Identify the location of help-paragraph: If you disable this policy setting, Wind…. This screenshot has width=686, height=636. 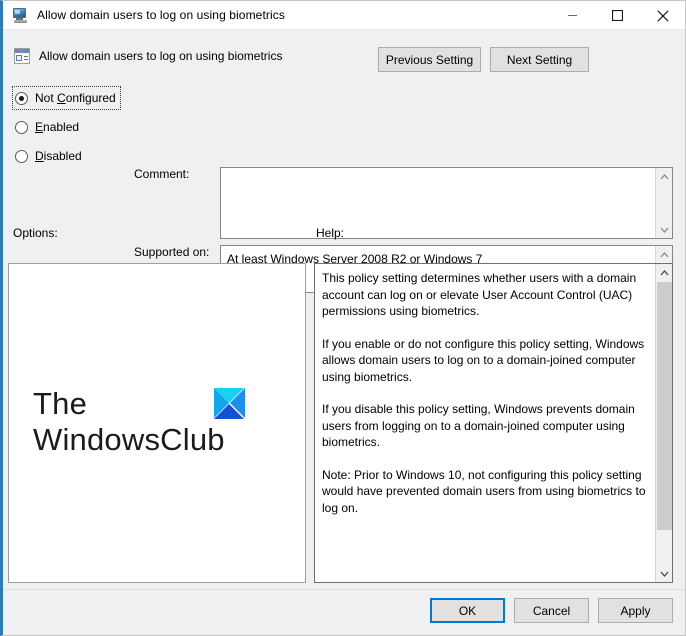
(478, 425).